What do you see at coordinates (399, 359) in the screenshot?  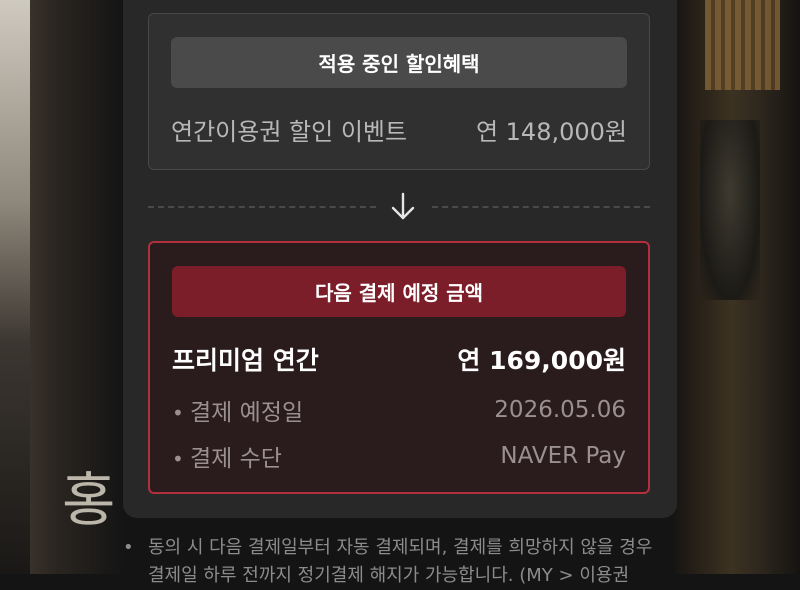 I see `plan-row: 프리미엄 연간 연 169,000원` at bounding box center [399, 359].